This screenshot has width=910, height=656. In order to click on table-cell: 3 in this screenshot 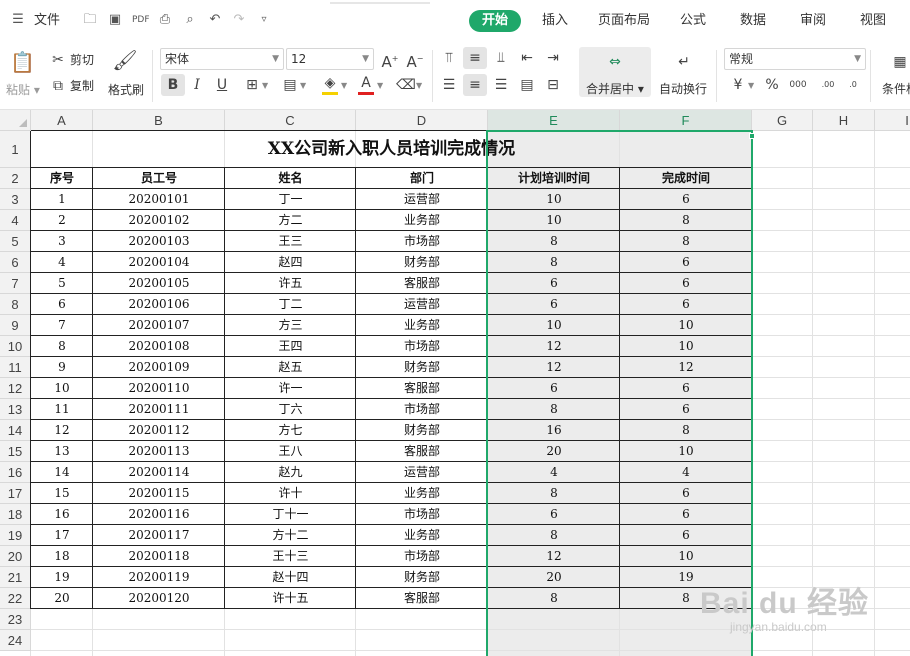, I will do `click(62, 241)`.